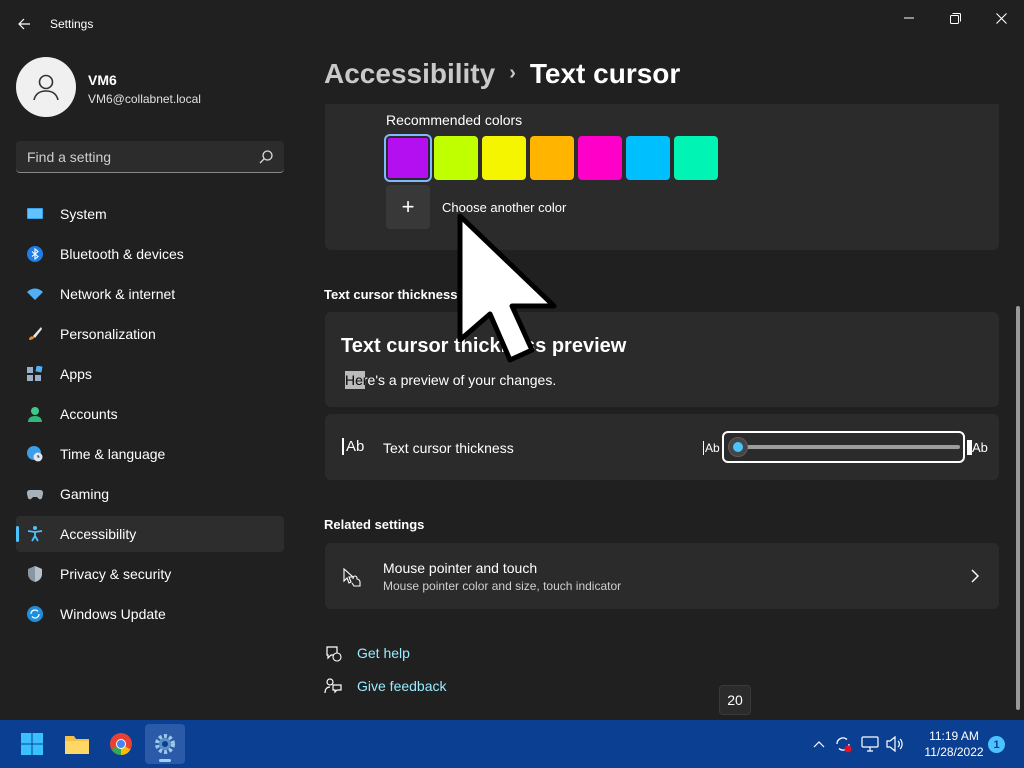  What do you see at coordinates (977, 447) in the screenshot?
I see `thick-cursor-label: Ab` at bounding box center [977, 447].